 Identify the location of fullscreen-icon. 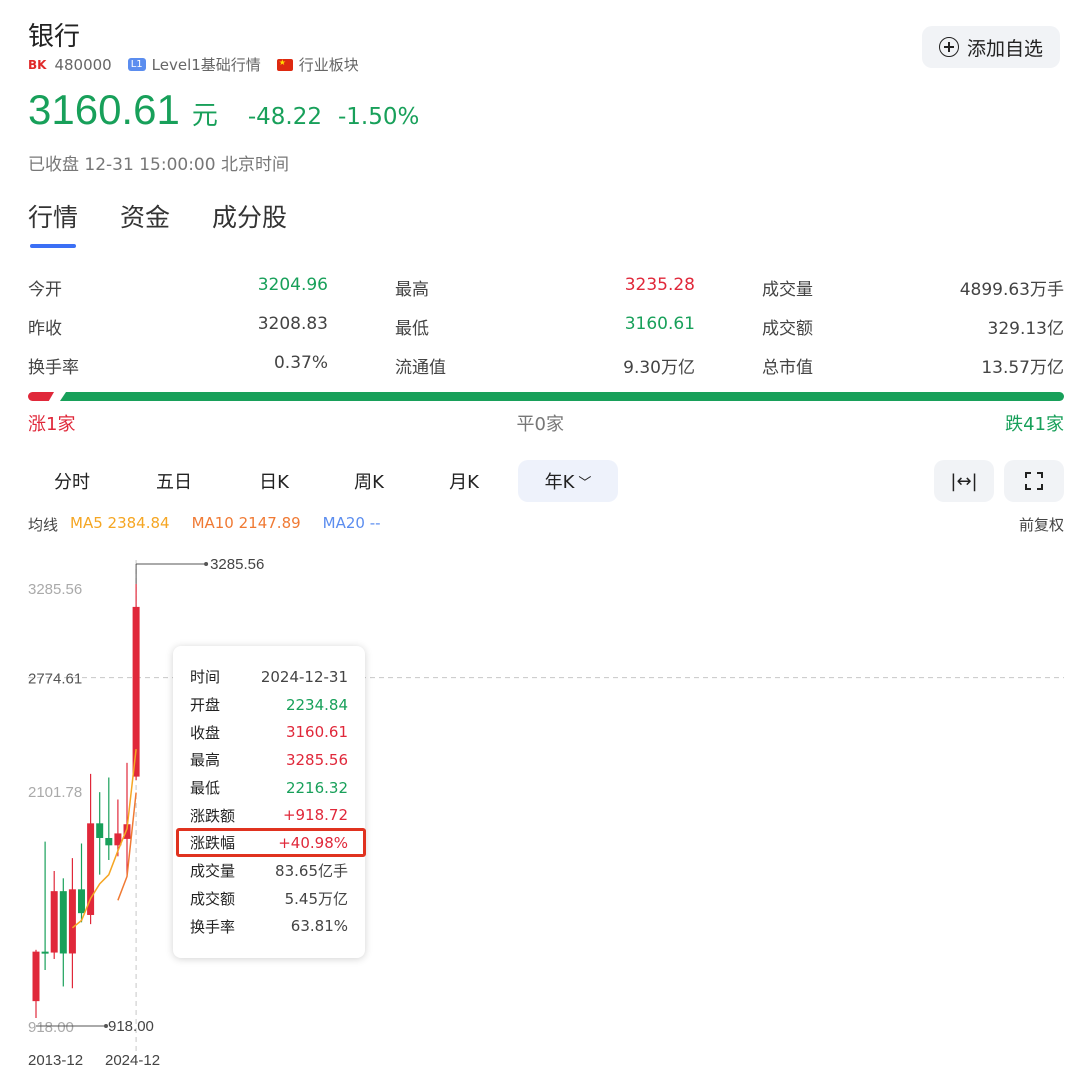
(1034, 481).